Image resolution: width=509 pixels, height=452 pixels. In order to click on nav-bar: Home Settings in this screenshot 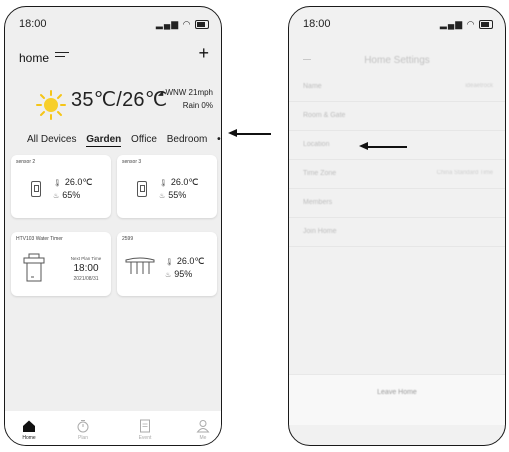, I will do `click(397, 61)`.